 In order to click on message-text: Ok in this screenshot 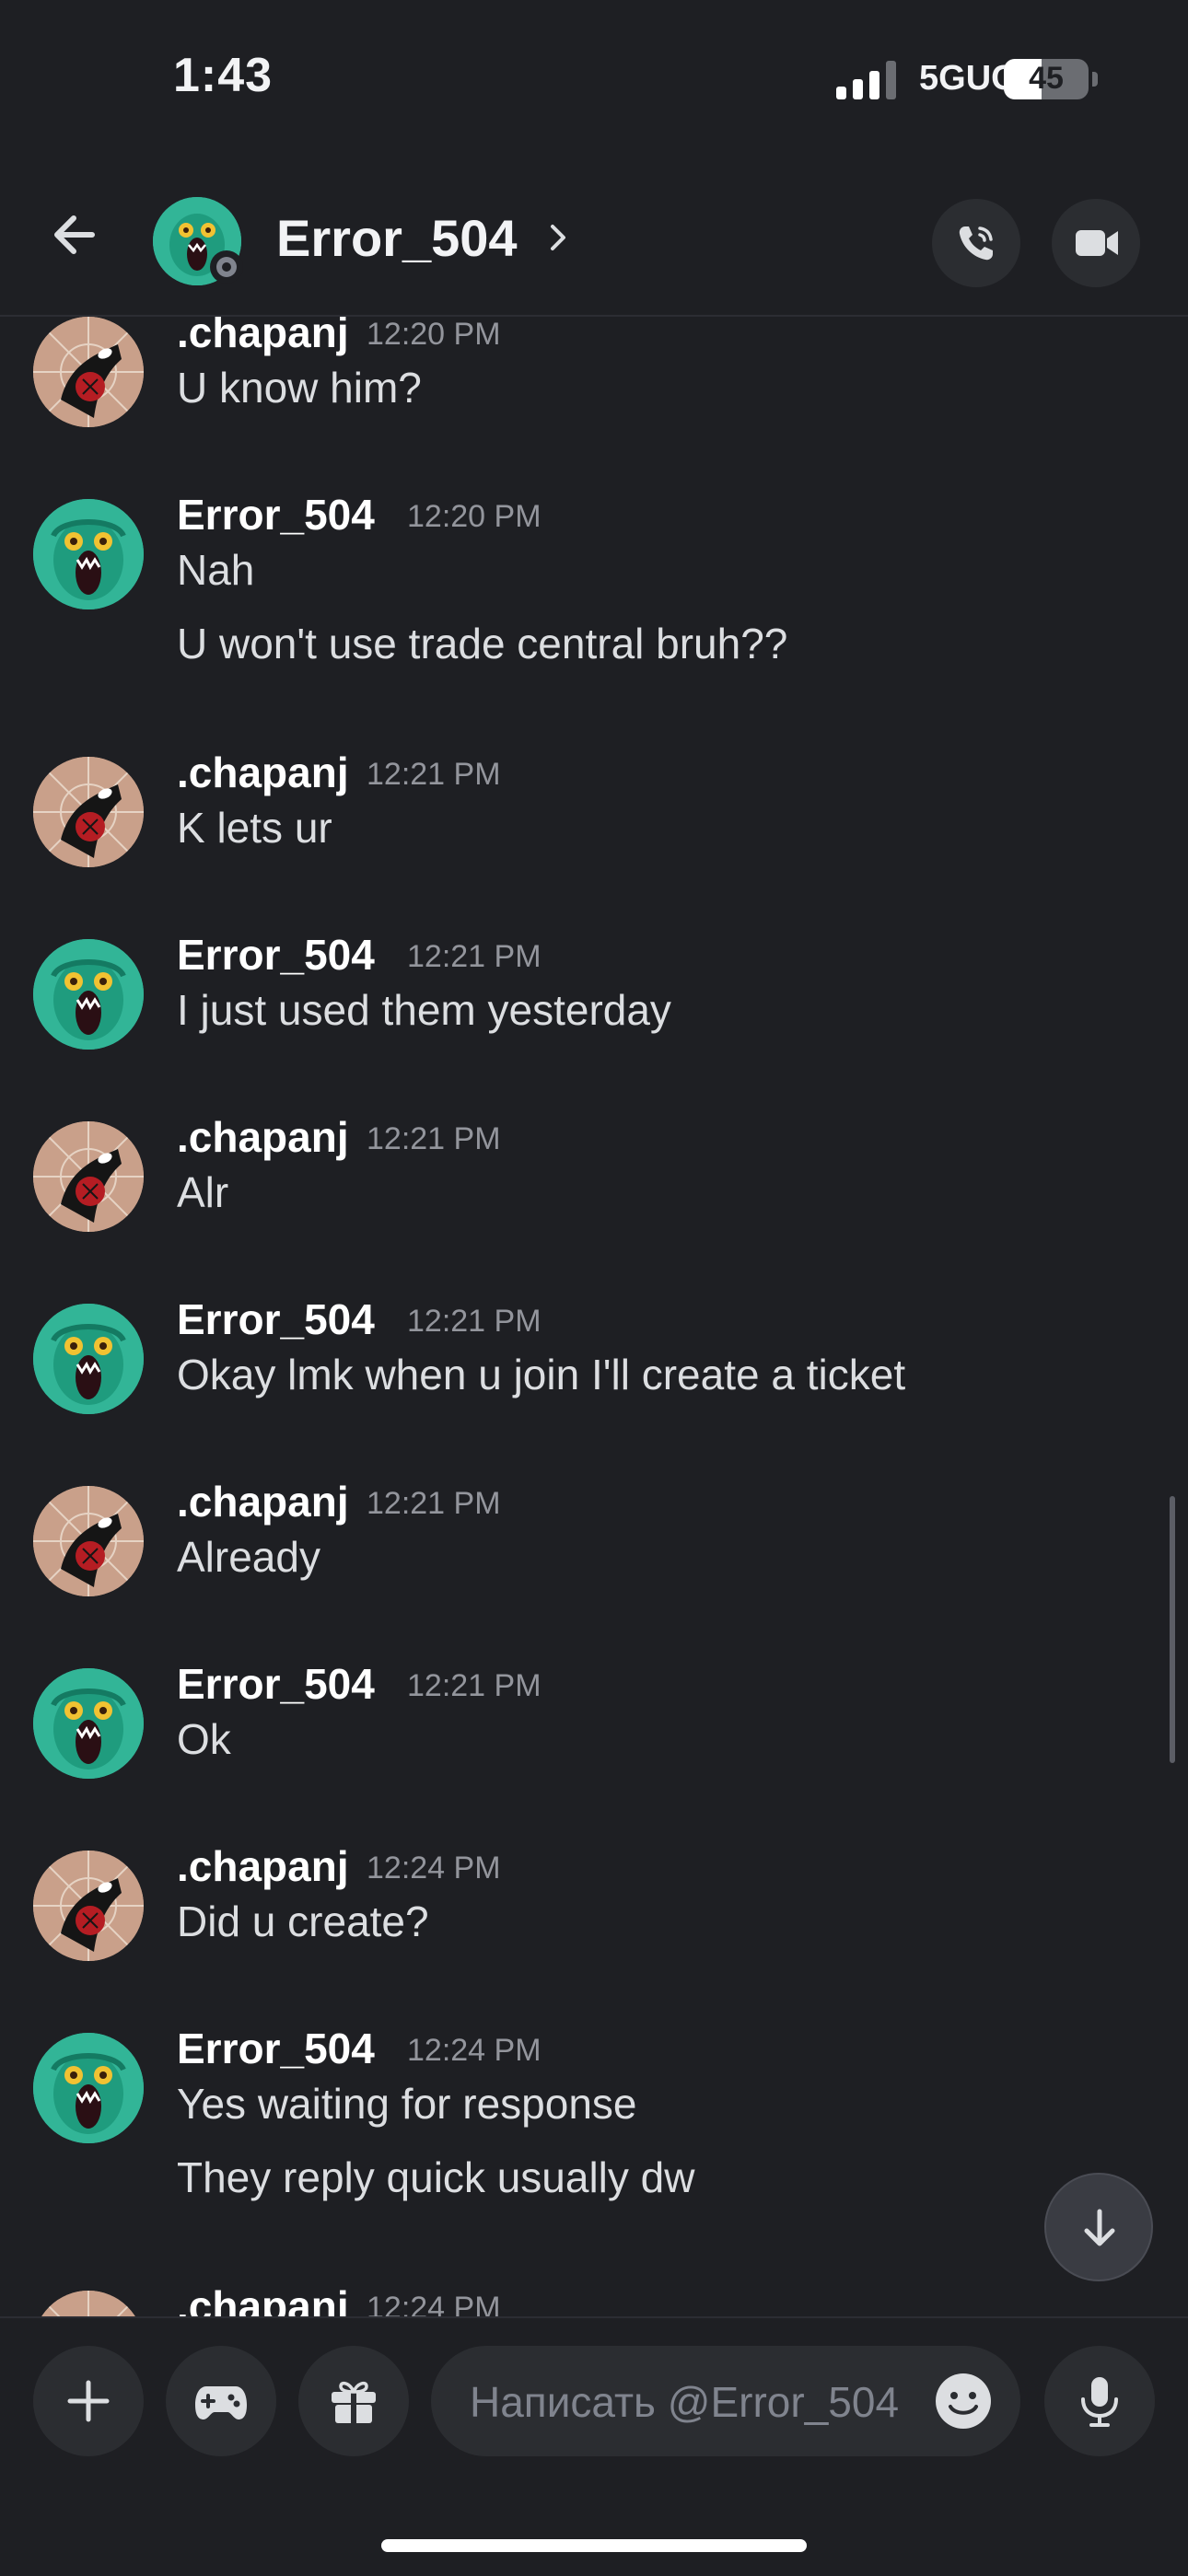, I will do `click(204, 1739)`.